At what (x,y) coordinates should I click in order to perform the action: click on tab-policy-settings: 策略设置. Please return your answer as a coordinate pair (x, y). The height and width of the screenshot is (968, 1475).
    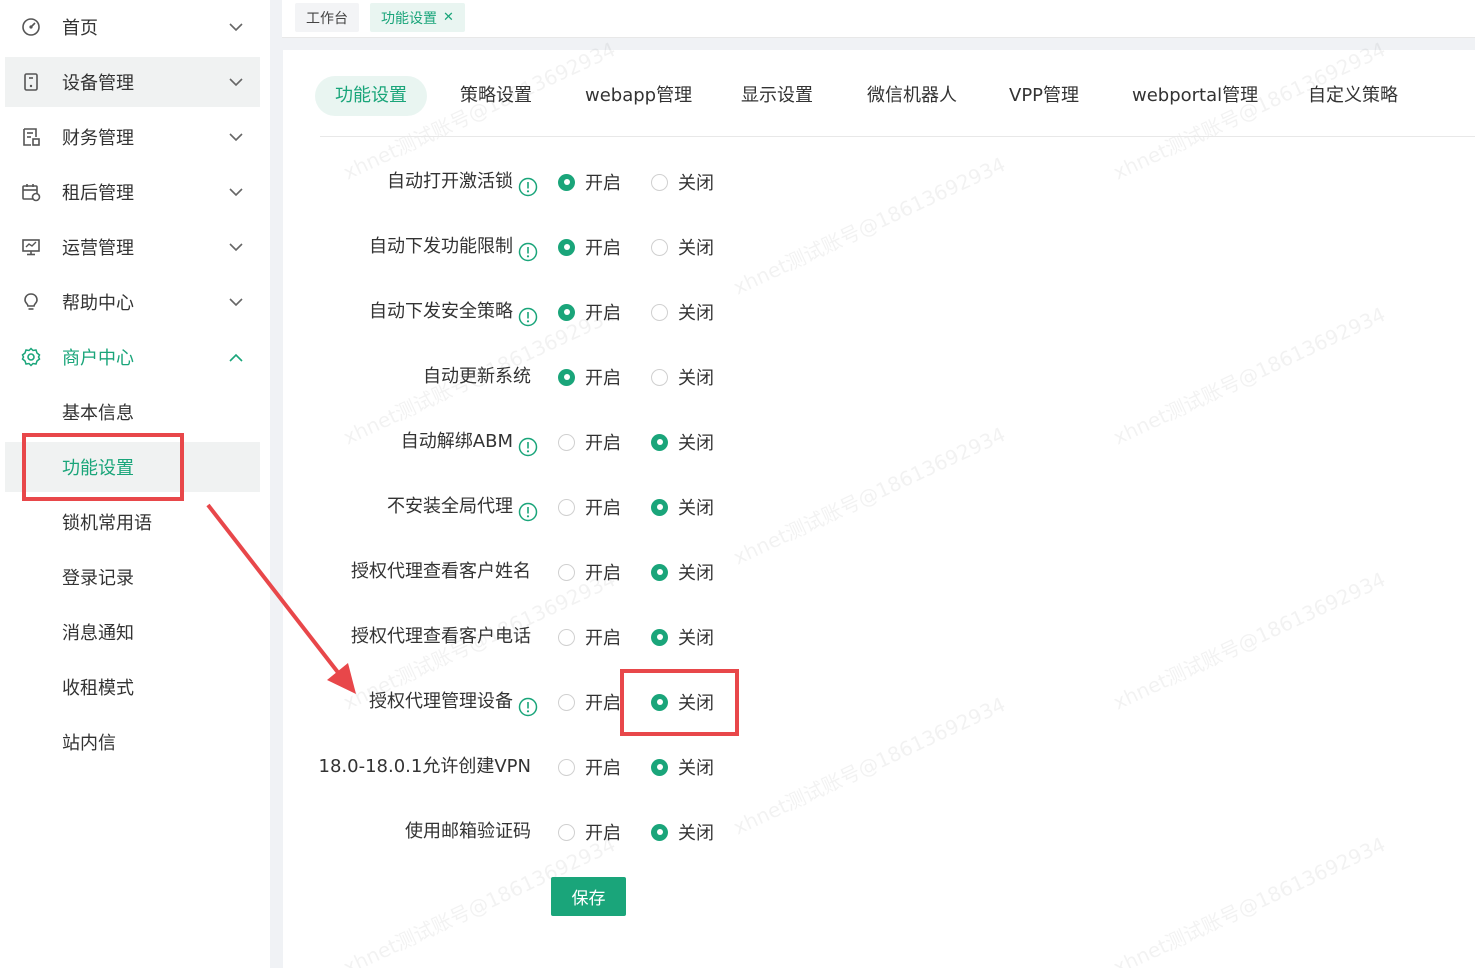
    Looking at the image, I should click on (496, 96).